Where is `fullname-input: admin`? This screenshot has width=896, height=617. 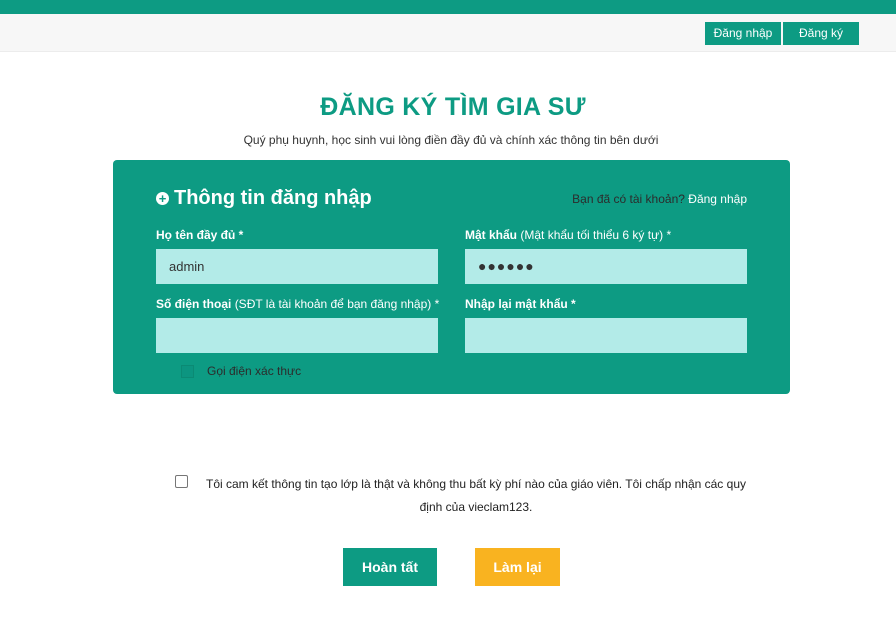
fullname-input: admin is located at coordinates (297, 266).